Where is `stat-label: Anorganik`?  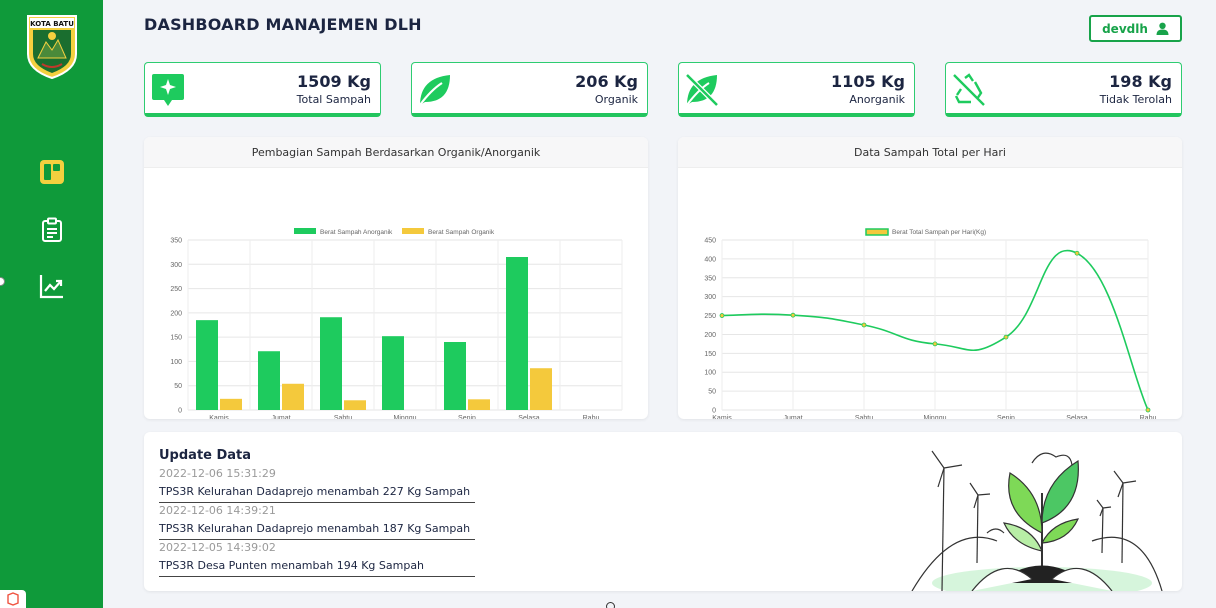 stat-label: Anorganik is located at coordinates (877, 99).